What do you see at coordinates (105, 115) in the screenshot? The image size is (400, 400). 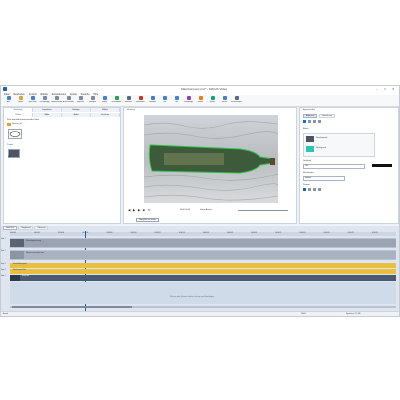 I see `tab-preview: Vorschau` at bounding box center [105, 115].